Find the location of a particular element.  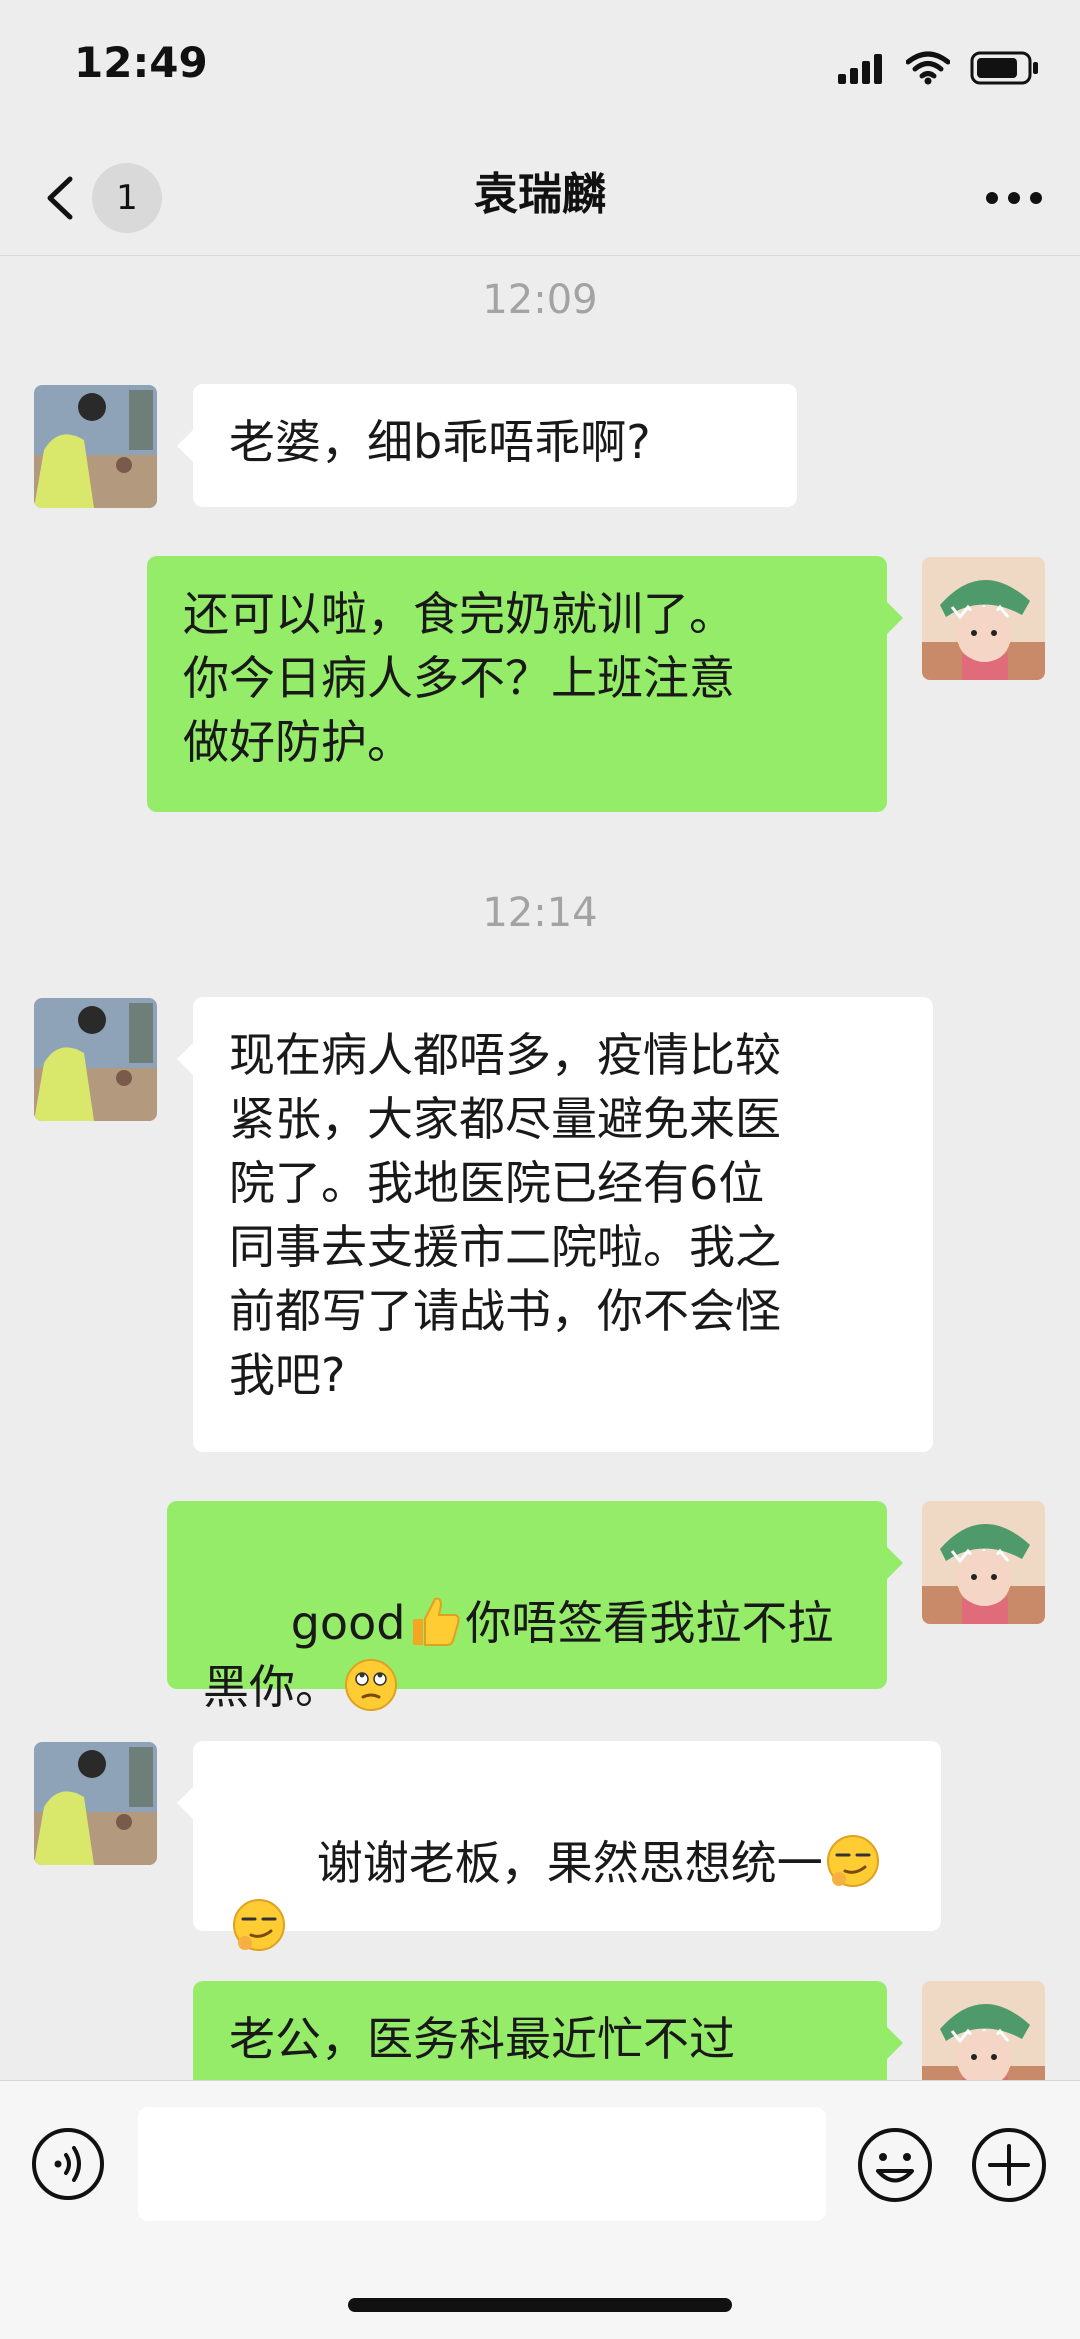

outgoing-message-bubble: 还可以啦，食完奶就训了。 你今日病人多不？上班注意 做好防护。 is located at coordinates (525, 684).